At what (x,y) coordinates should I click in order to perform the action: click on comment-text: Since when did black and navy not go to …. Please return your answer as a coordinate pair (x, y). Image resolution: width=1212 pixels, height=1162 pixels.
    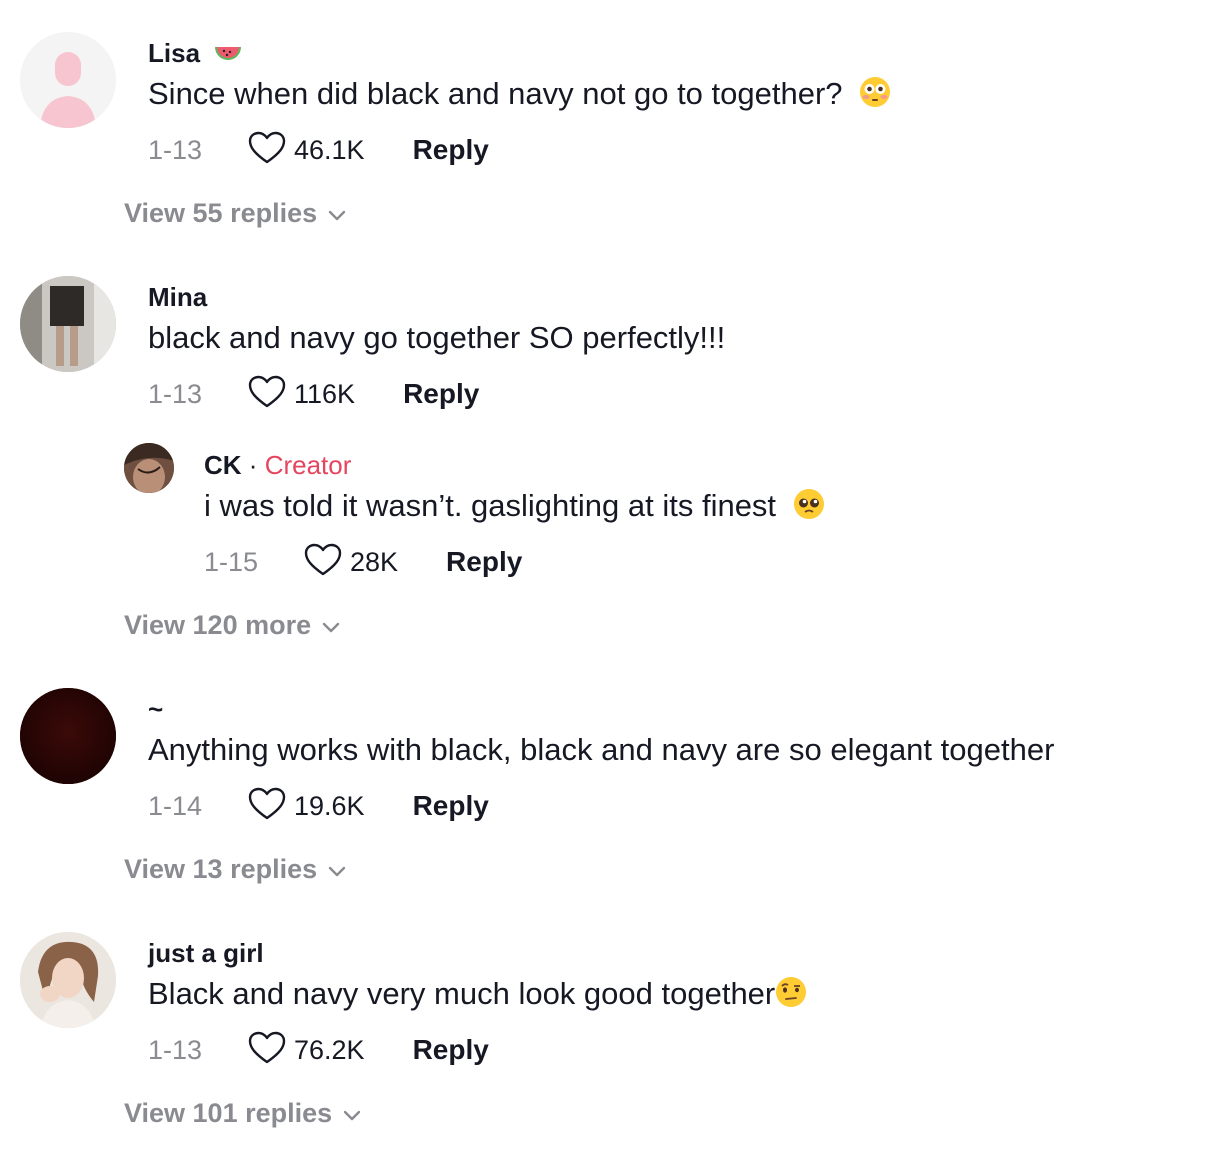
    Looking at the image, I should click on (519, 96).